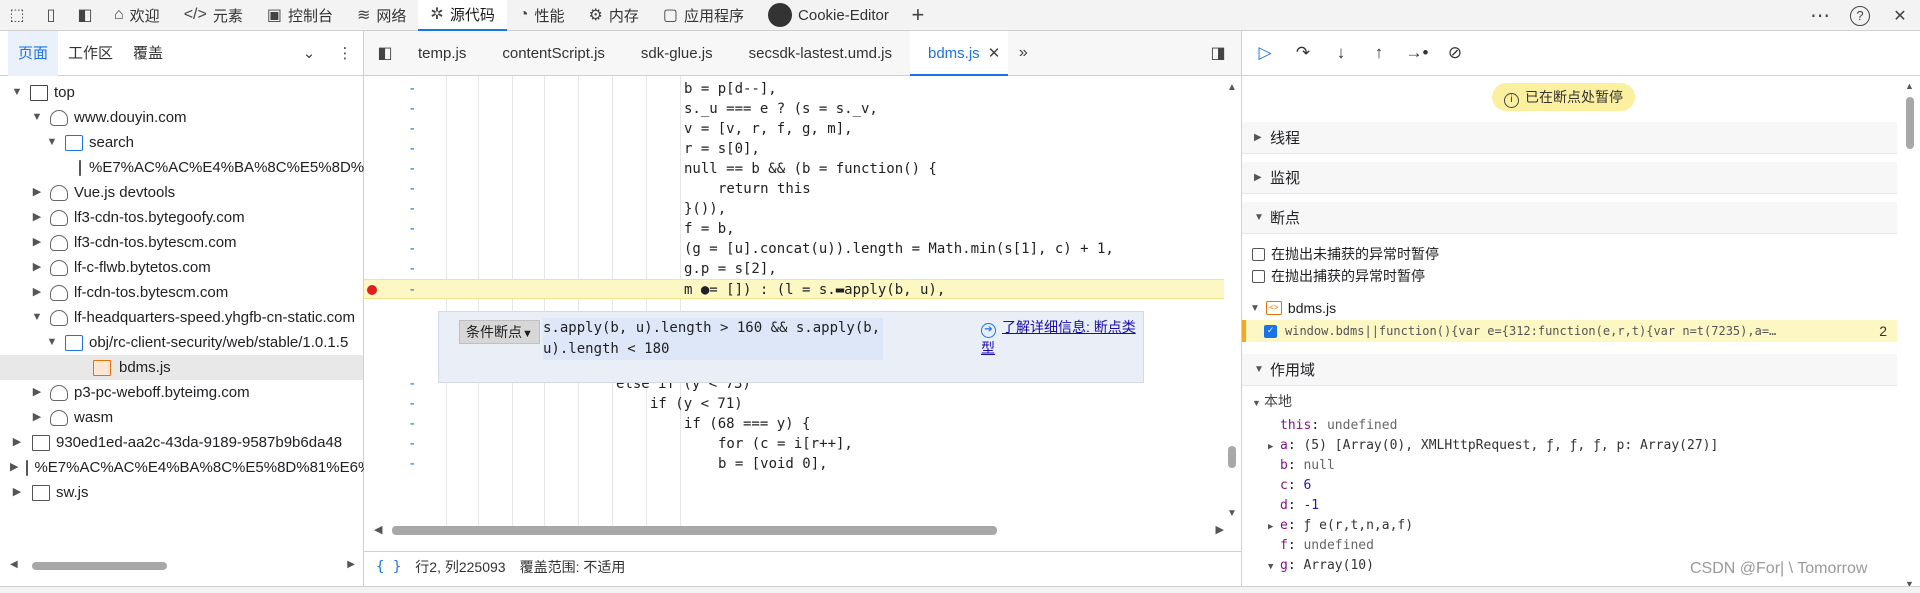 This screenshot has width=1920, height=593. I want to click on breakpoint-type-select: 条件断点▼, so click(499, 332).